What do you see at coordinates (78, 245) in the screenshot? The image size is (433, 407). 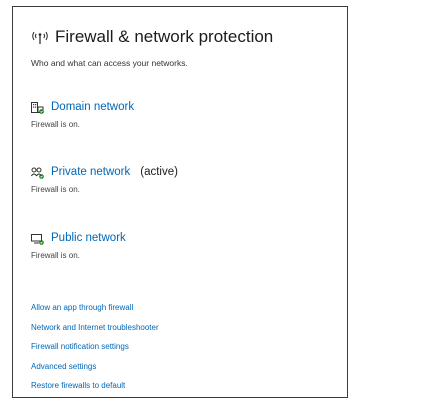 I see `public-network-section: Public network Firewall is on.` at bounding box center [78, 245].